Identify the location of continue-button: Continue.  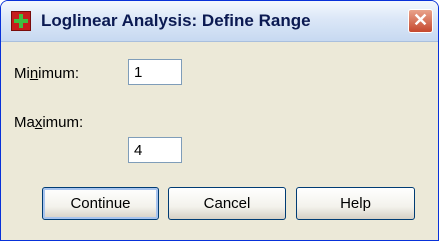
(100, 203).